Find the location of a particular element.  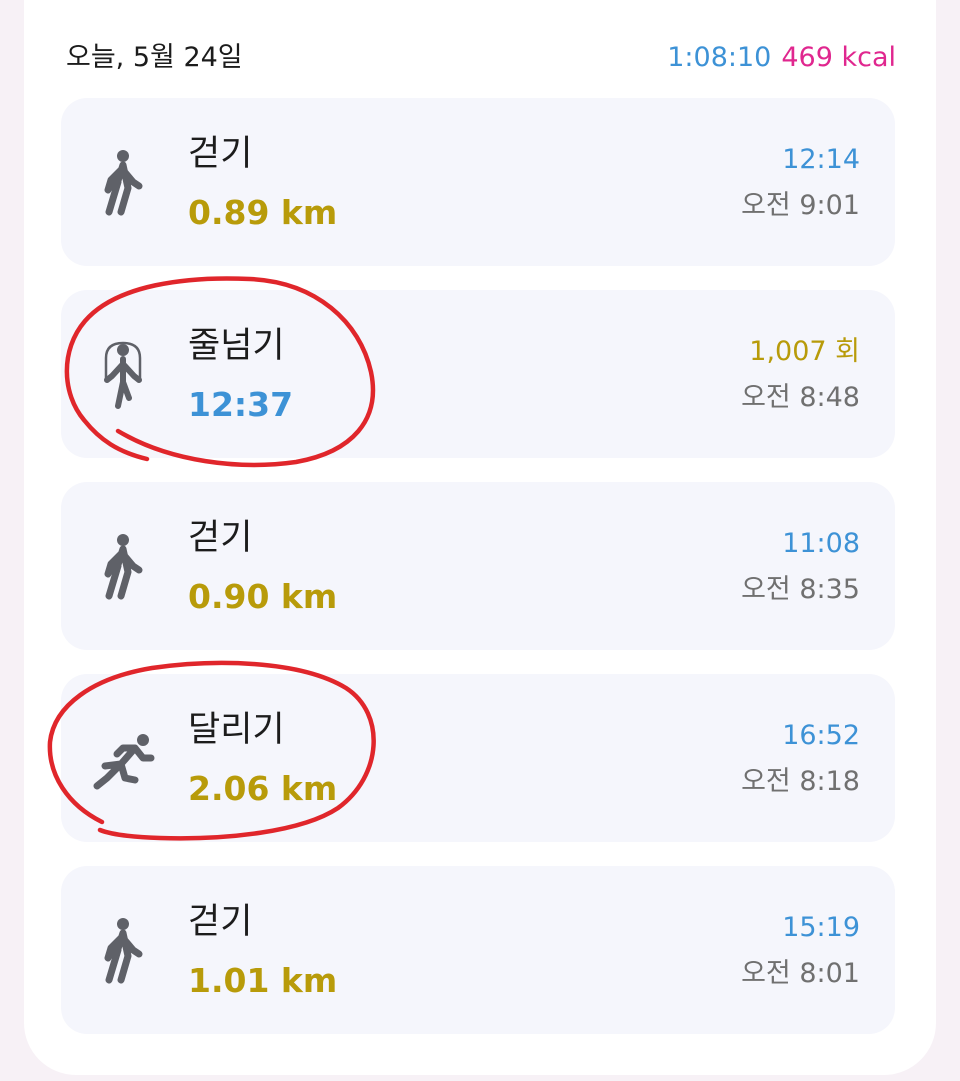

activity-item-jump-rope: 줄넘기 12:37 1,007 회 오전 8:48 is located at coordinates (478, 374).